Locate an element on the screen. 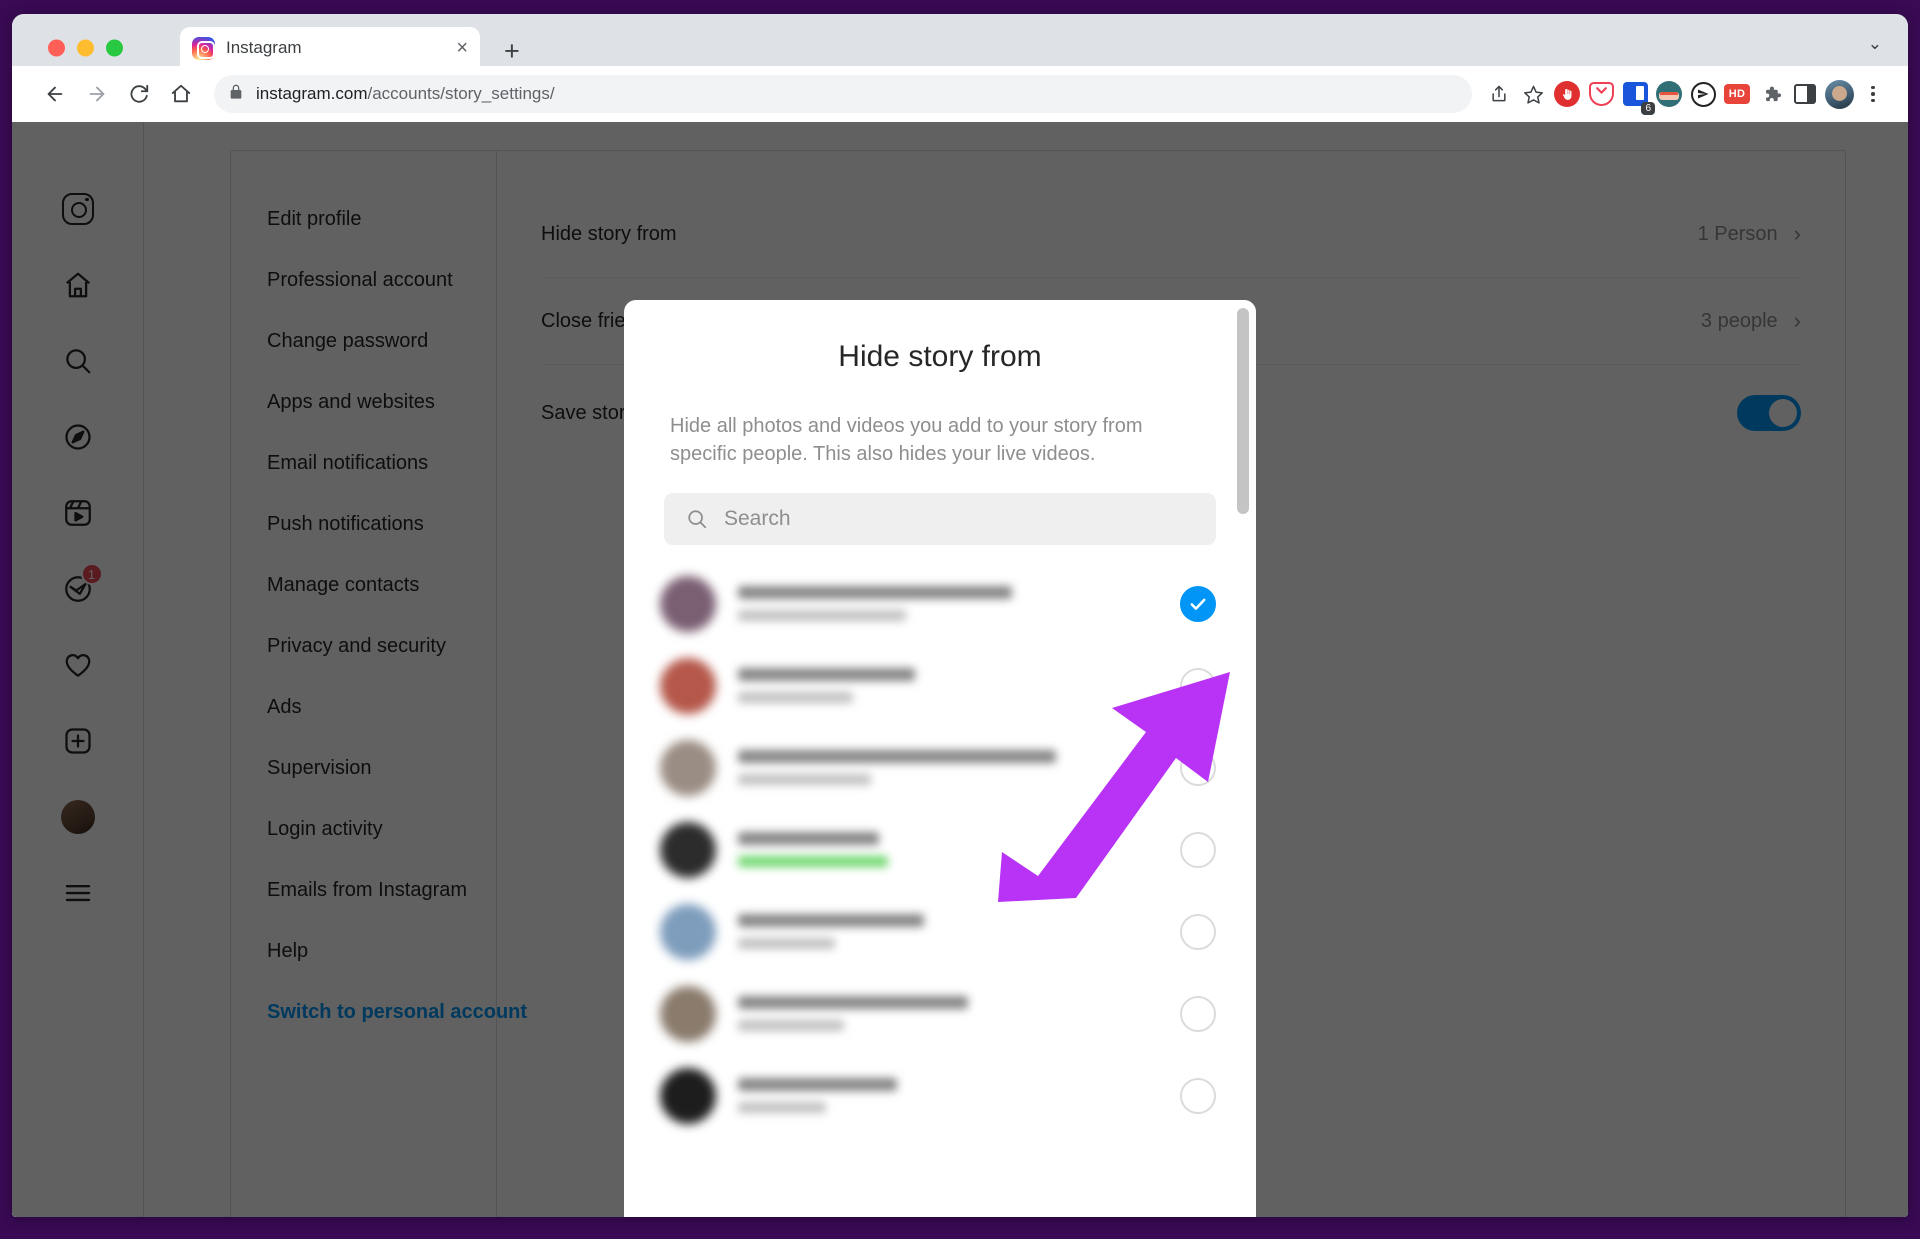 The width and height of the screenshot is (1920, 1239). lock-icon is located at coordinates (236, 94).